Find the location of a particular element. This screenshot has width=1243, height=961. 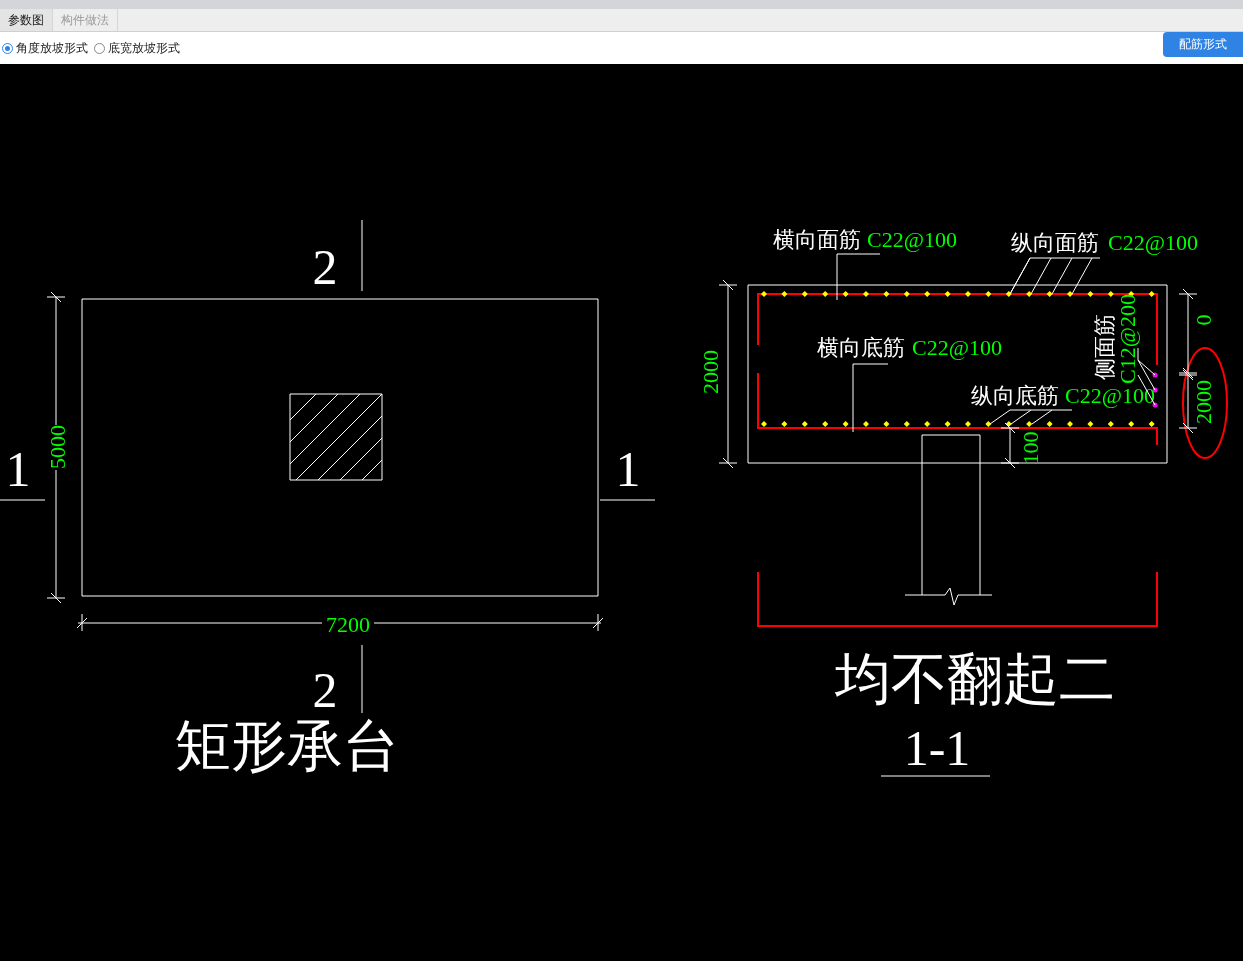

tab: 参数图 is located at coordinates (26, 20).